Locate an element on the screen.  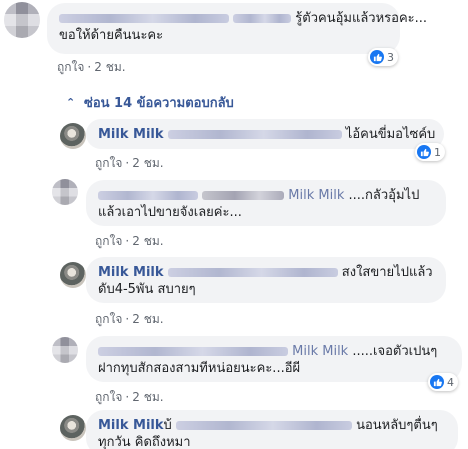
reply-text-line2: ฝากทุบสักสองสามทีหน่อยนะคะ...อีผี is located at coordinates (199, 368).